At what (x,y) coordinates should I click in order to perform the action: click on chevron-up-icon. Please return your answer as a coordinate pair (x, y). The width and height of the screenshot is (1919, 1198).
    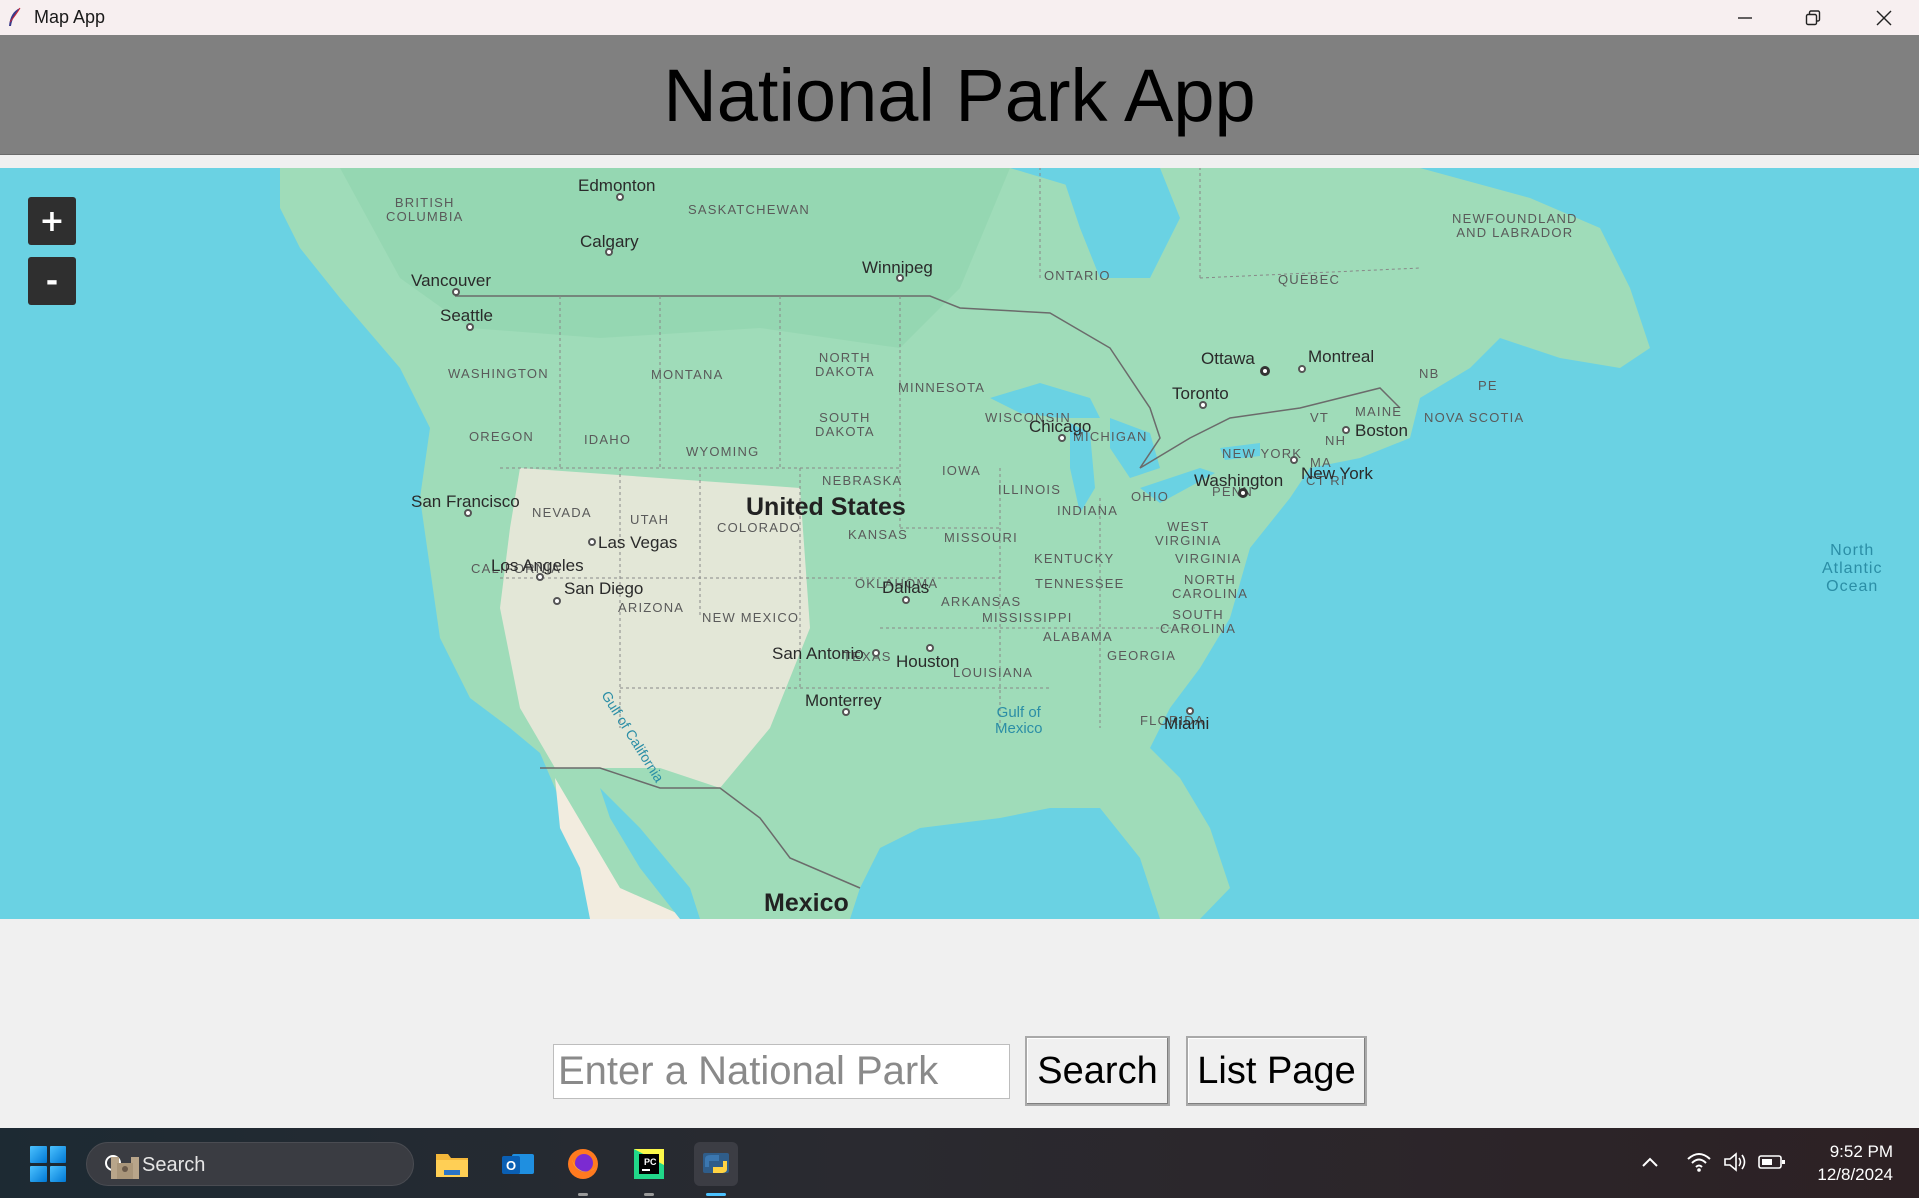
    Looking at the image, I should click on (1650, 1163).